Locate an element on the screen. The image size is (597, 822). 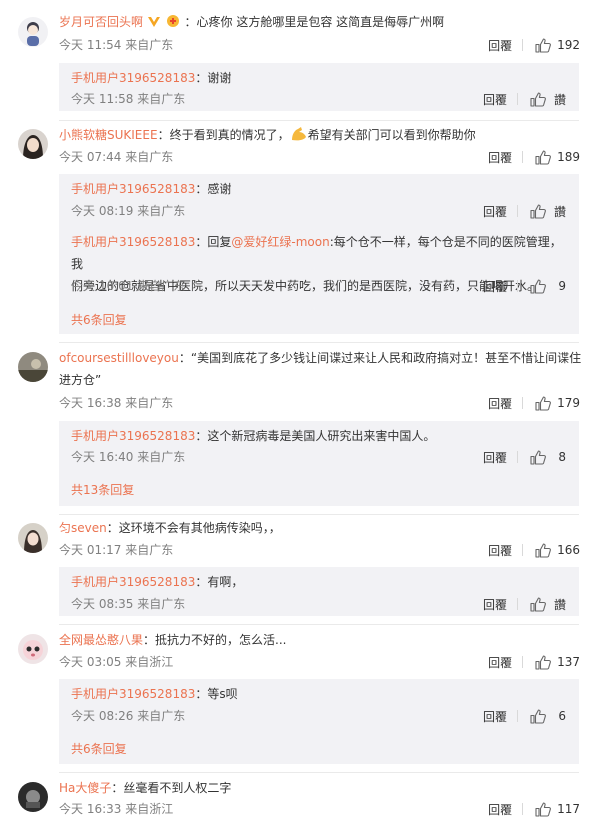
comment-username: 全网最怂憨八果 is located at coordinates (101, 640).